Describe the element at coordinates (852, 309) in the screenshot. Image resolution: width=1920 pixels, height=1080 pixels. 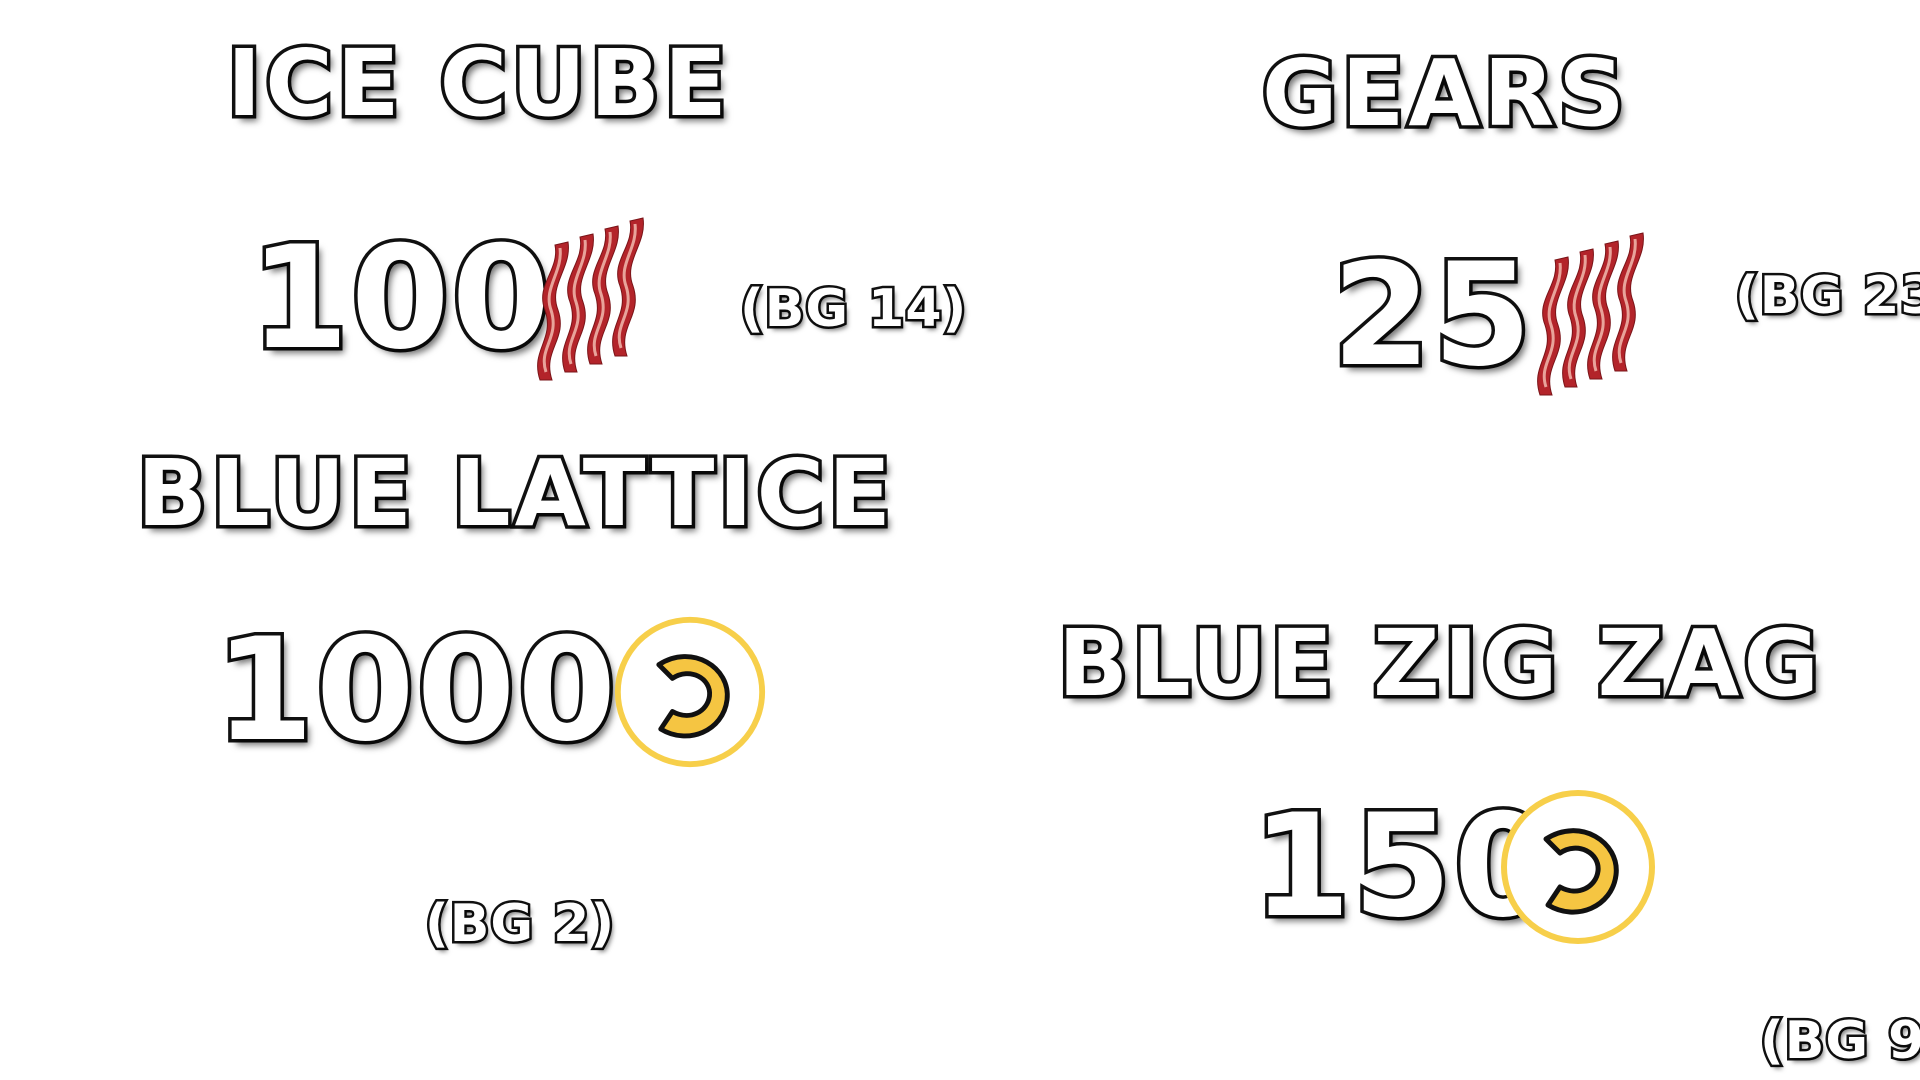
I see `item-bg-ice-cube: (BG 14)` at that location.